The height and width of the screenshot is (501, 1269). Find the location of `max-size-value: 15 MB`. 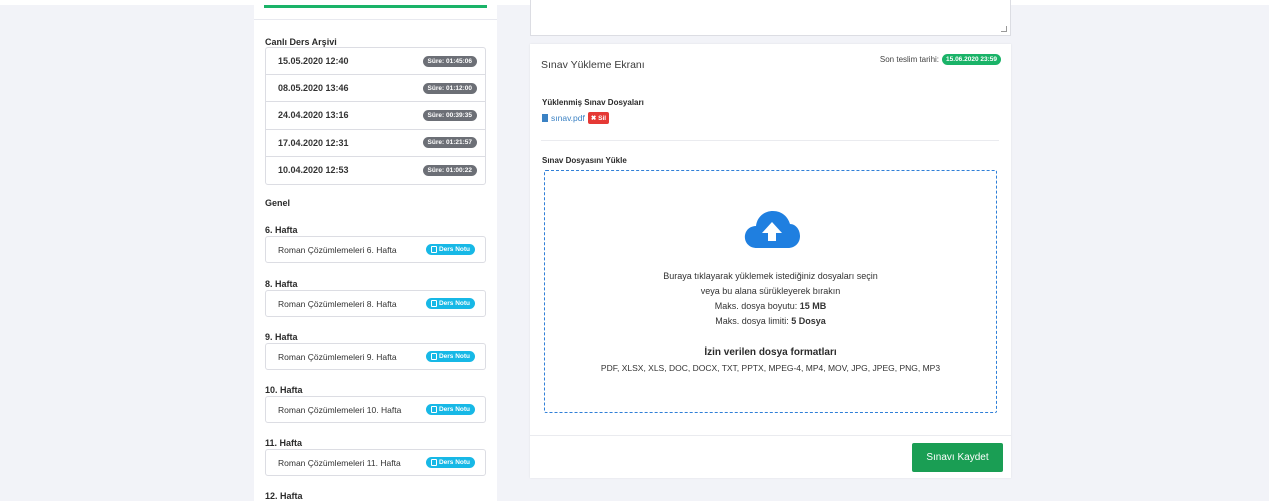

max-size-value: 15 MB is located at coordinates (813, 306).